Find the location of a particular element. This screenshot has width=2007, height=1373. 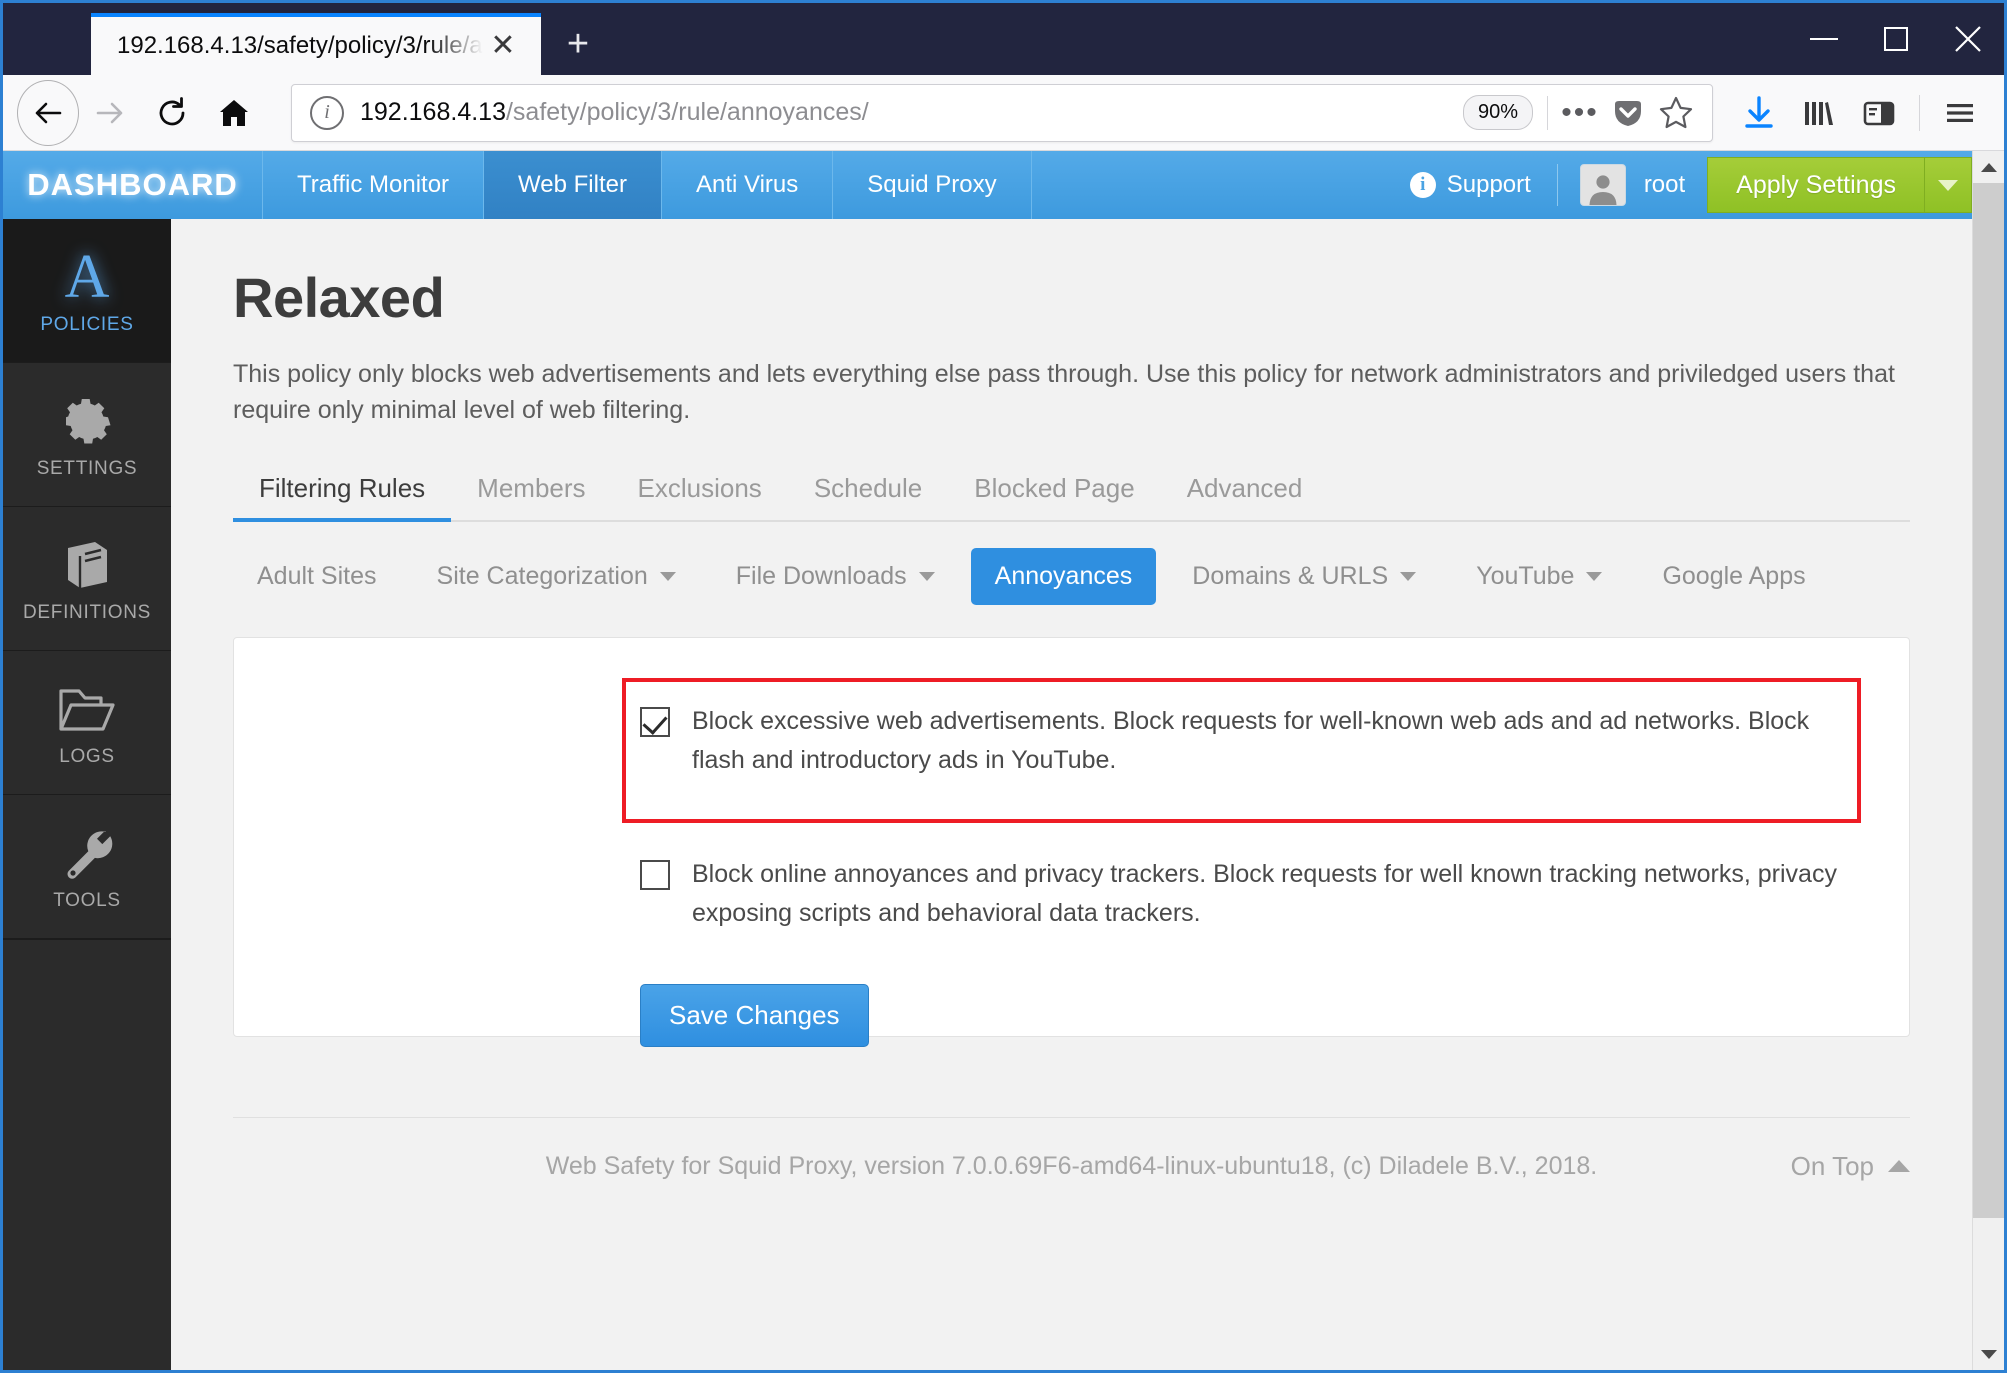

maximize-button is located at coordinates (1896, 39).